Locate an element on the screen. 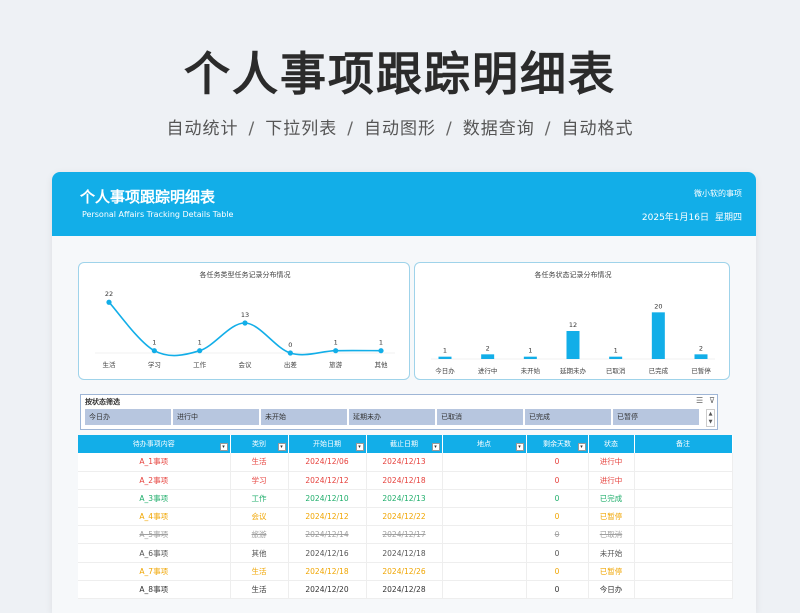 This screenshot has width=800, height=613. table-cell-end: 2024/12/22 is located at coordinates (404, 517).